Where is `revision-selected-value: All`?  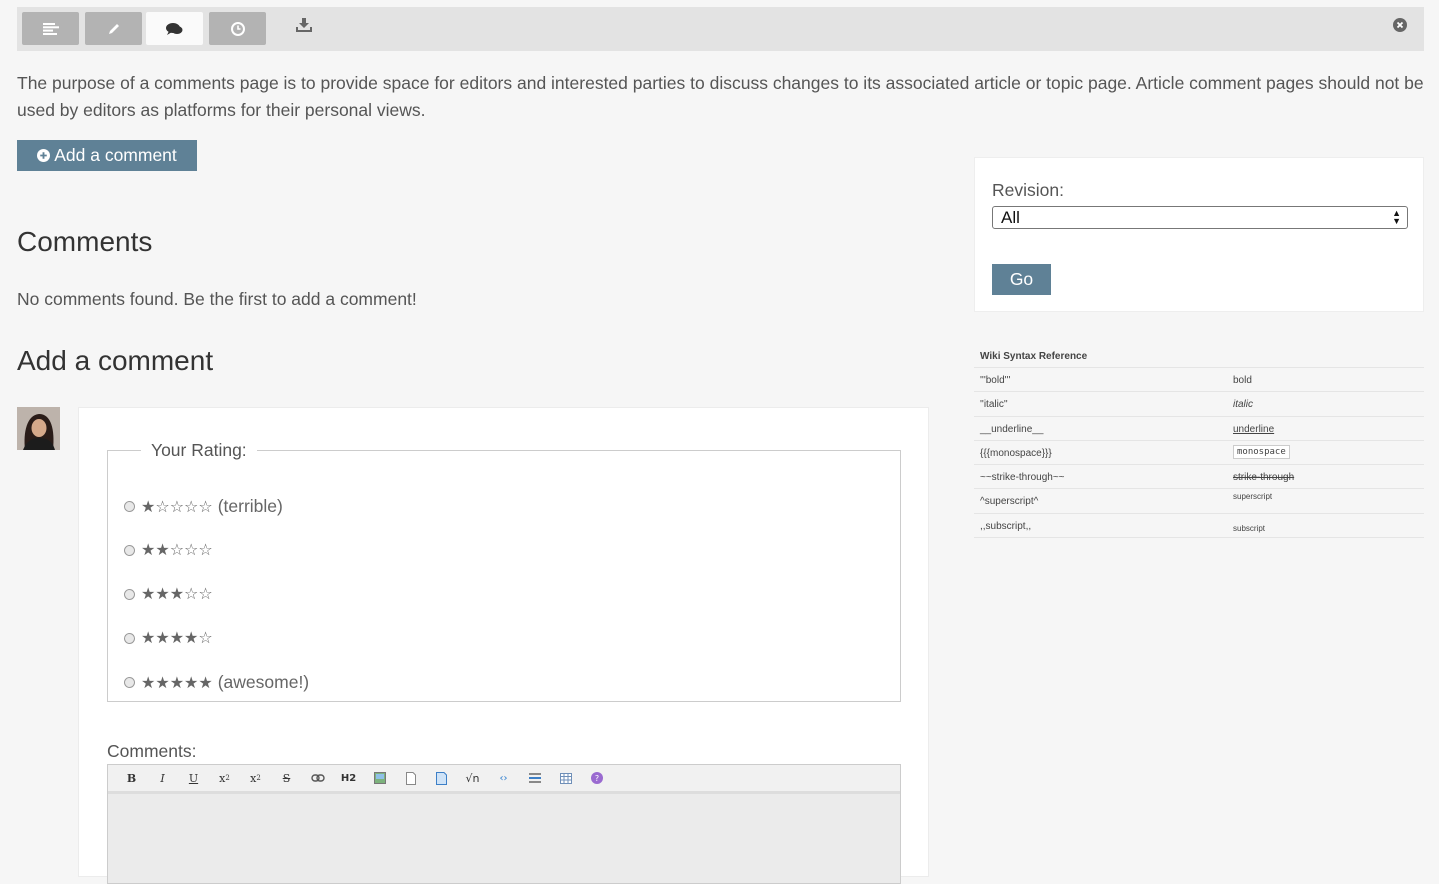
revision-selected-value: All is located at coordinates (1010, 217).